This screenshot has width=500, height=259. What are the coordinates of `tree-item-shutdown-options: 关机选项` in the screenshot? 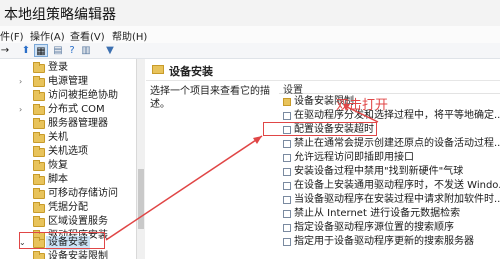 It's located at (68, 152).